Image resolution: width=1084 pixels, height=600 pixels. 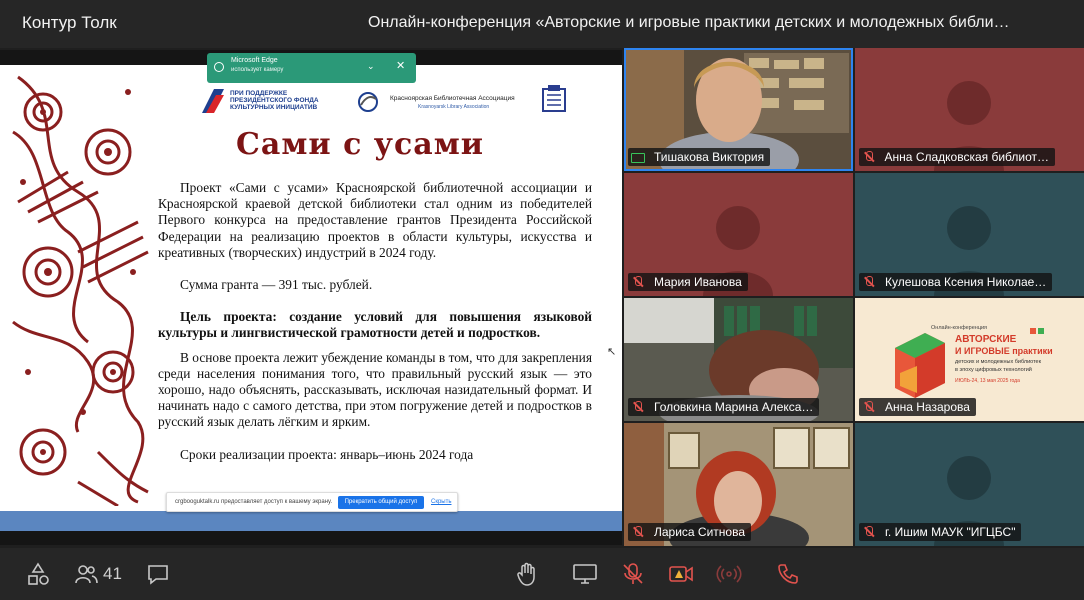 What do you see at coordinates (986, 339) in the screenshot?
I see `poster-line: АВТОРСКИЕ` at bounding box center [986, 339].